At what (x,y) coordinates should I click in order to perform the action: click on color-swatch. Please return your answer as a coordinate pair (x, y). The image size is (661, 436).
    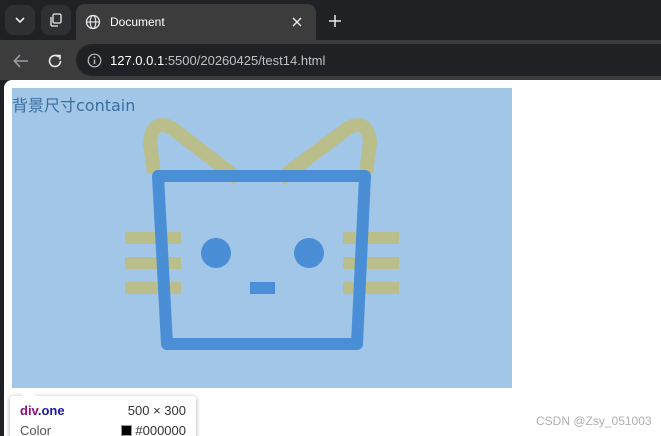
    Looking at the image, I should click on (127, 430).